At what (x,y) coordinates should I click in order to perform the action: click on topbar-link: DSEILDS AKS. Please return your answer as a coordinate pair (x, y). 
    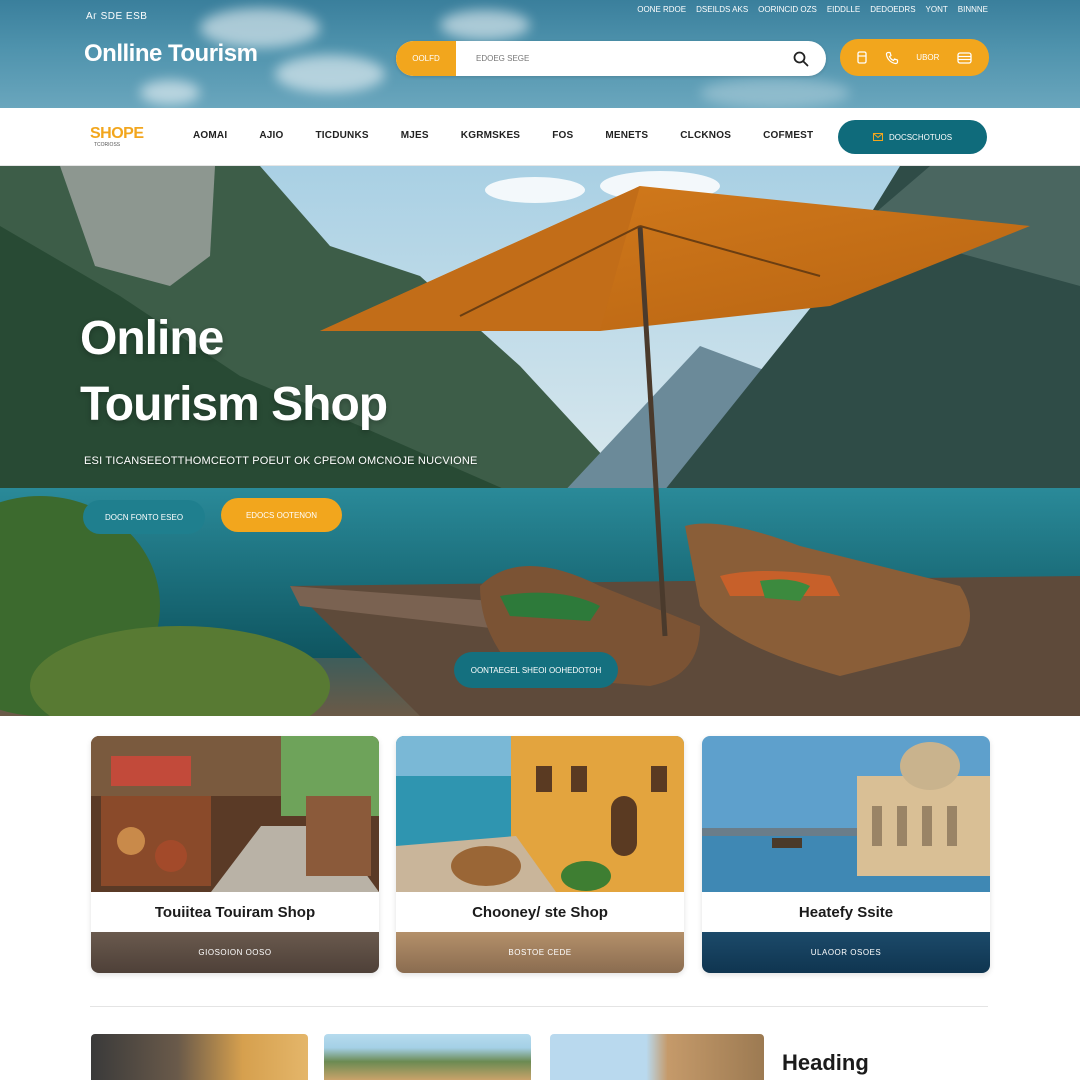
    Looking at the image, I should click on (722, 9).